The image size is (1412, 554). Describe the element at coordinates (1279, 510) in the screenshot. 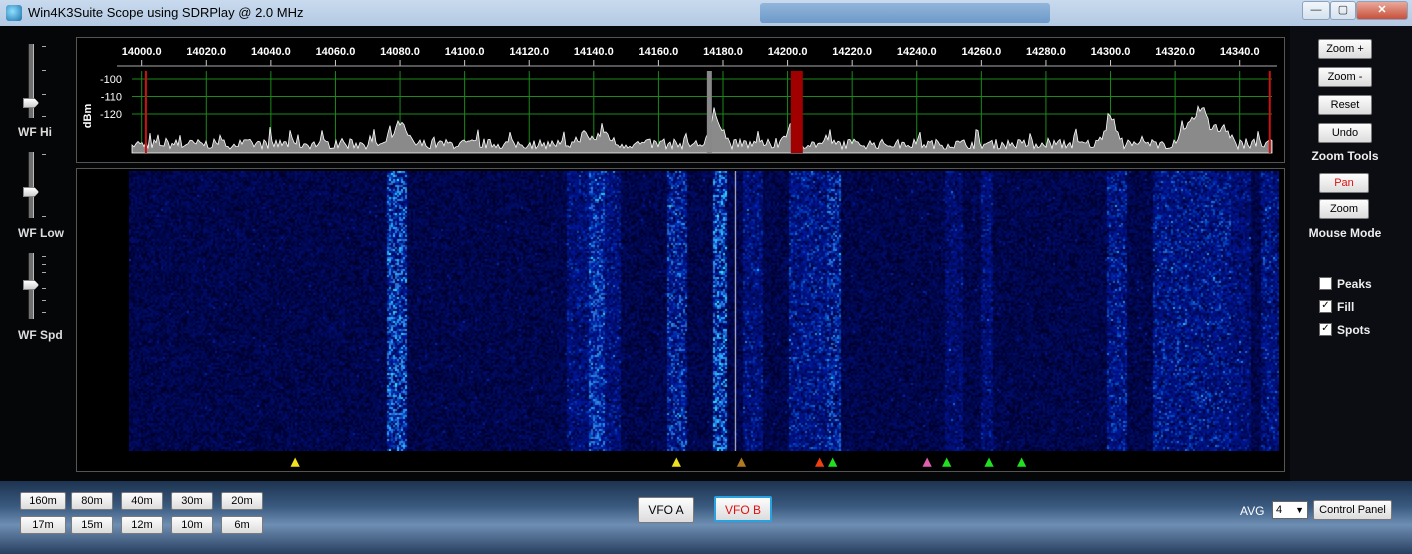

I see `avg-select-value: 4` at that location.